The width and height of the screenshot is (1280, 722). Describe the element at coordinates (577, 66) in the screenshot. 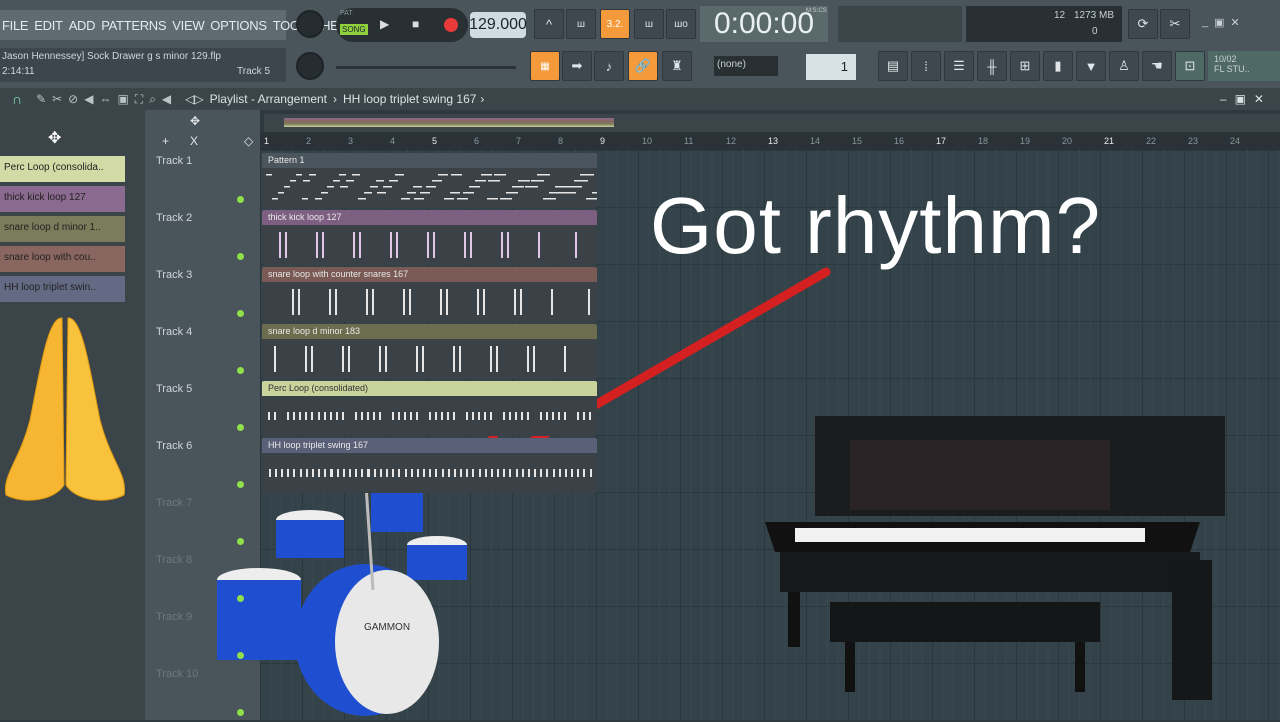

I see `arrow-icon: ➡` at that location.